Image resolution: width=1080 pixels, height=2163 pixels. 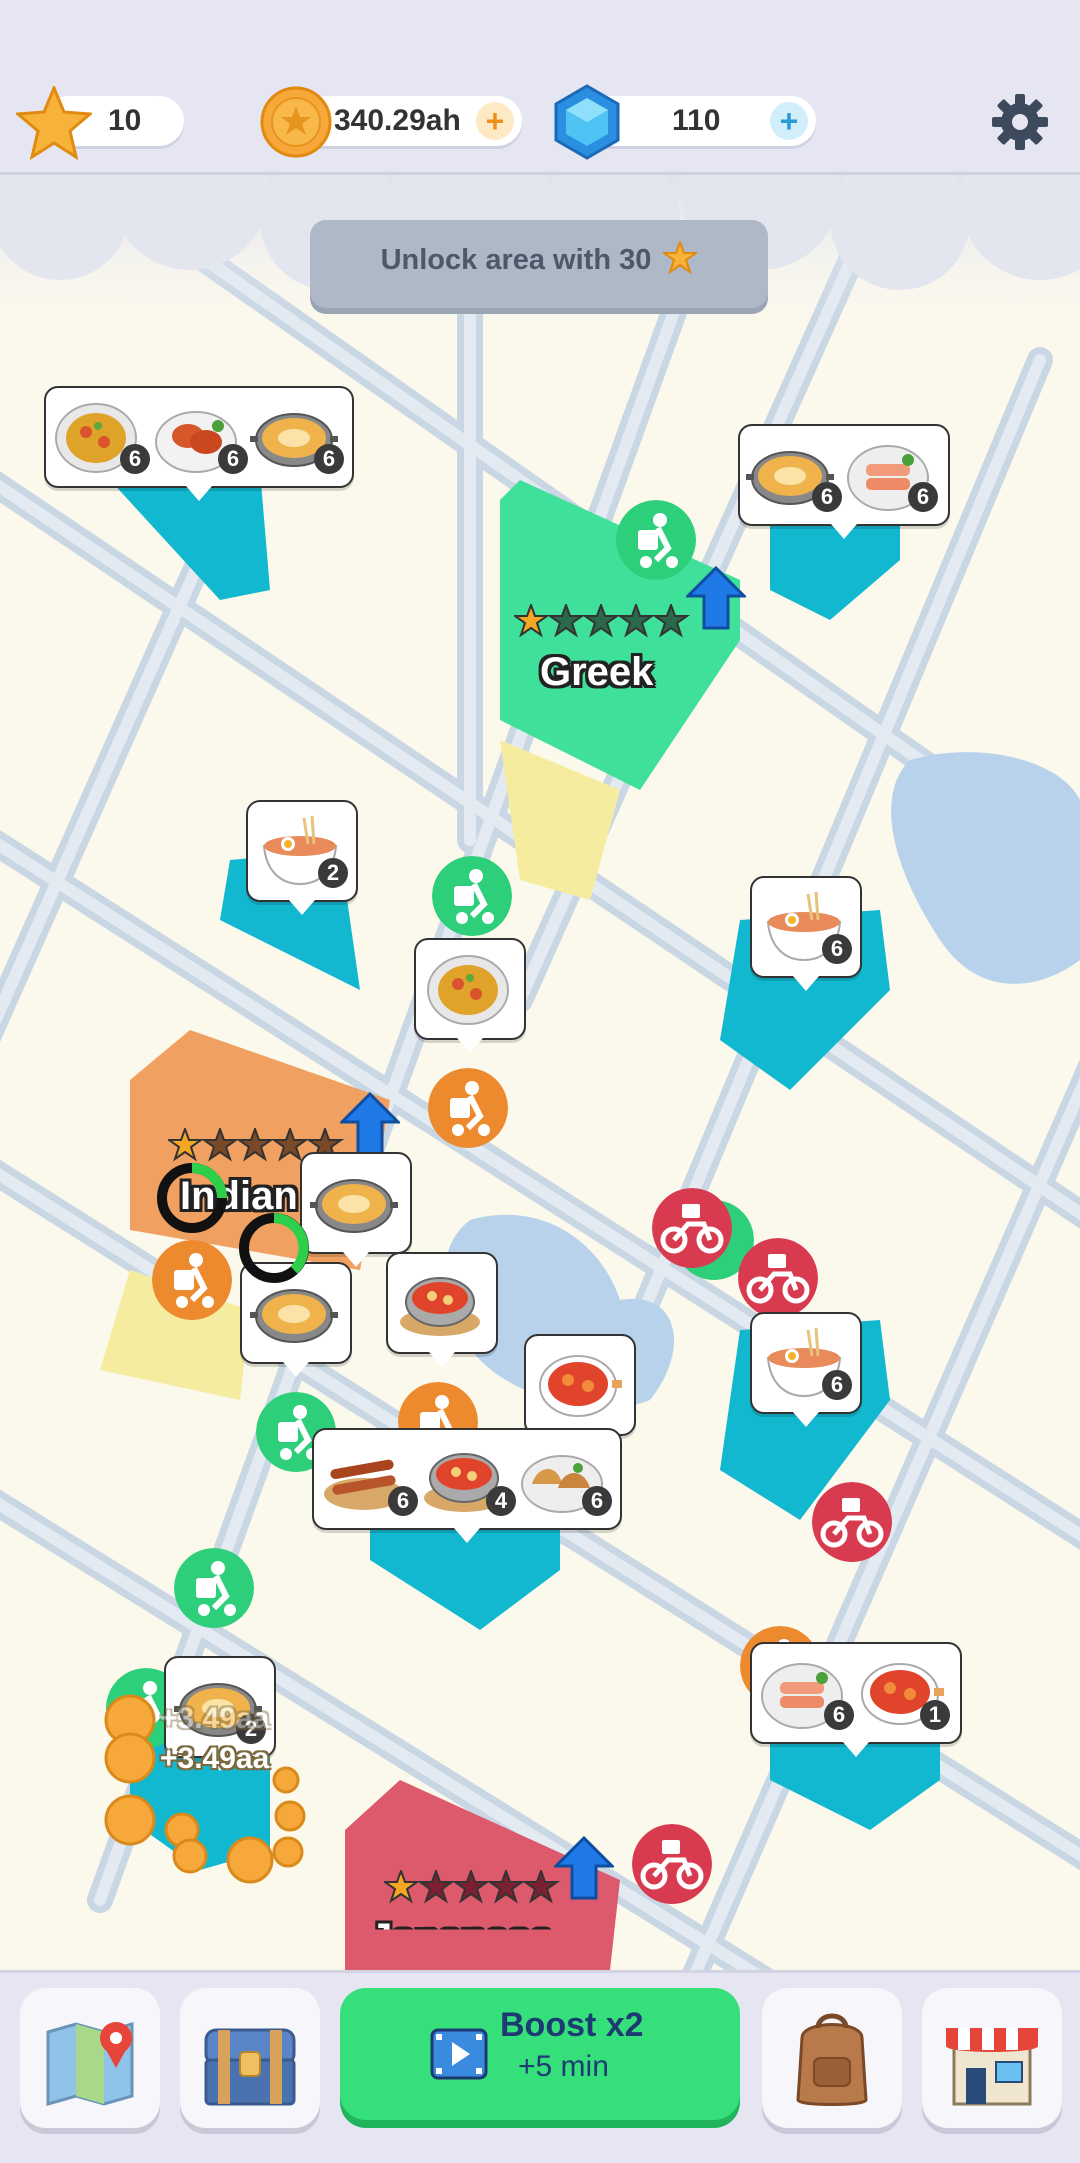 I want to click on top-hud: 10 340.29ah + 110 +, so click(x=540, y=87).